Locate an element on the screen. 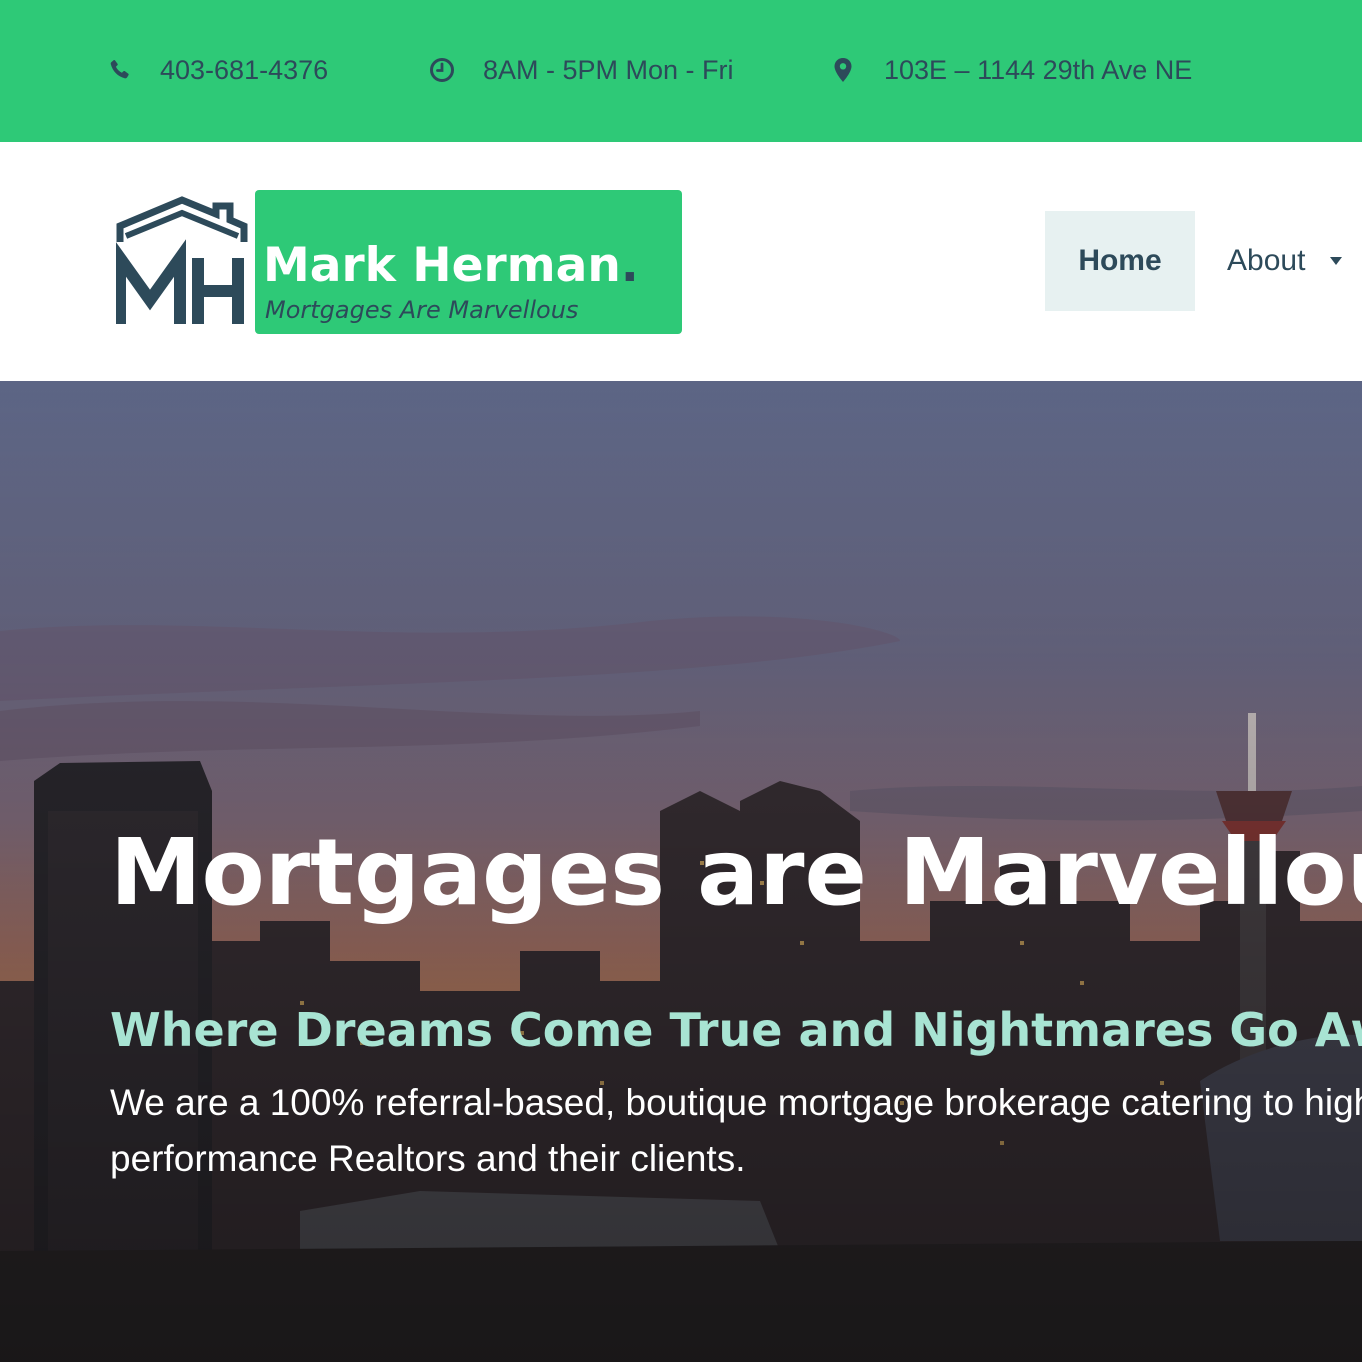 The width and height of the screenshot is (1362, 1362). nav-item-about: About is located at coordinates (1285, 261).